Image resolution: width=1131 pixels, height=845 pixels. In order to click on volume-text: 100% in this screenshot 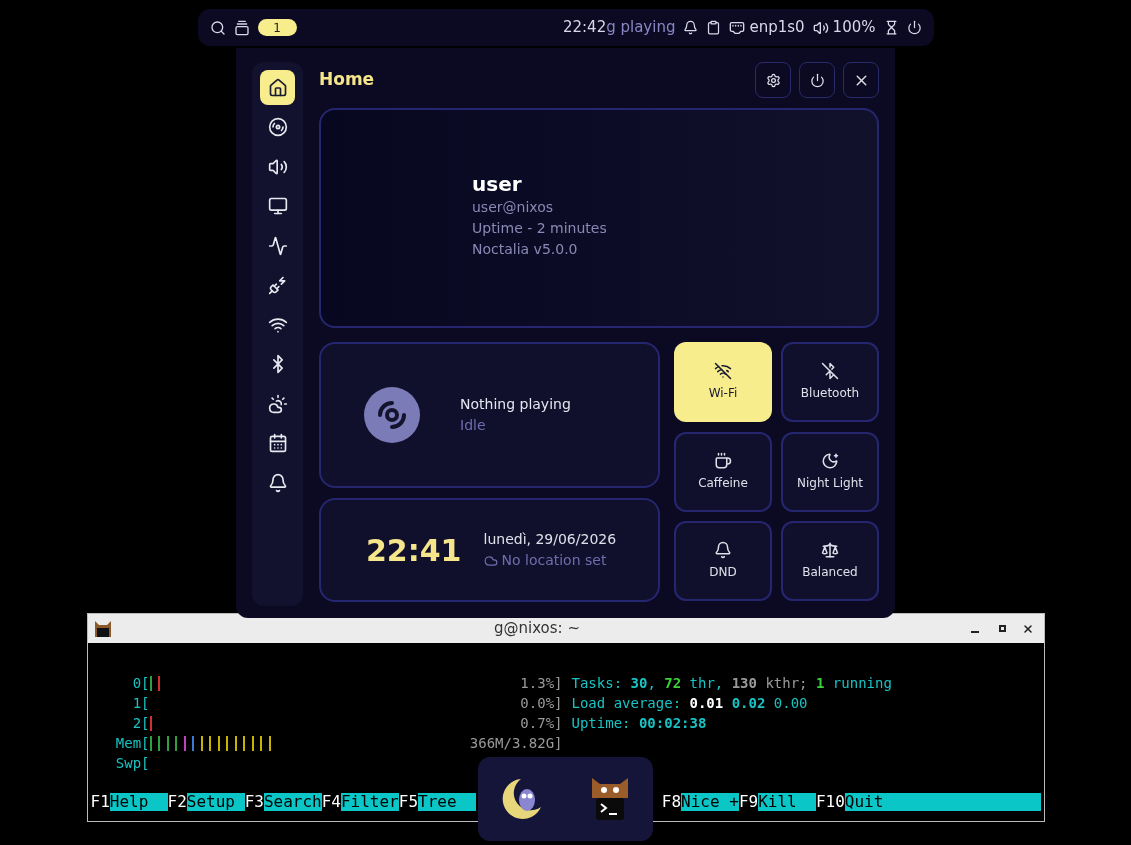, I will do `click(854, 27)`.